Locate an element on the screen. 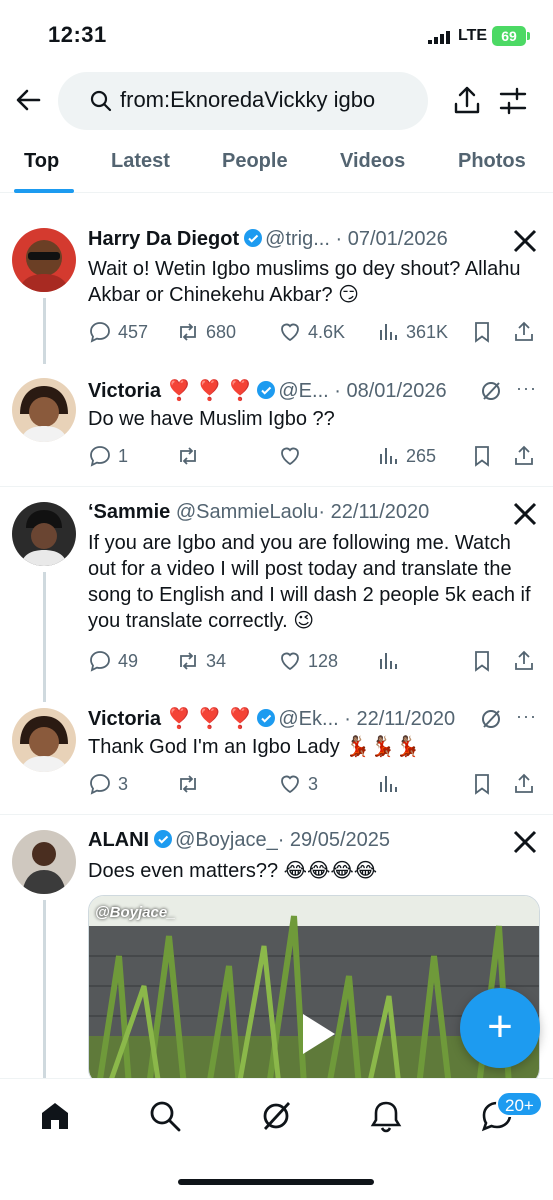 The image size is (553, 1200). video-watermark: @Boyjace_ is located at coordinates (135, 912).